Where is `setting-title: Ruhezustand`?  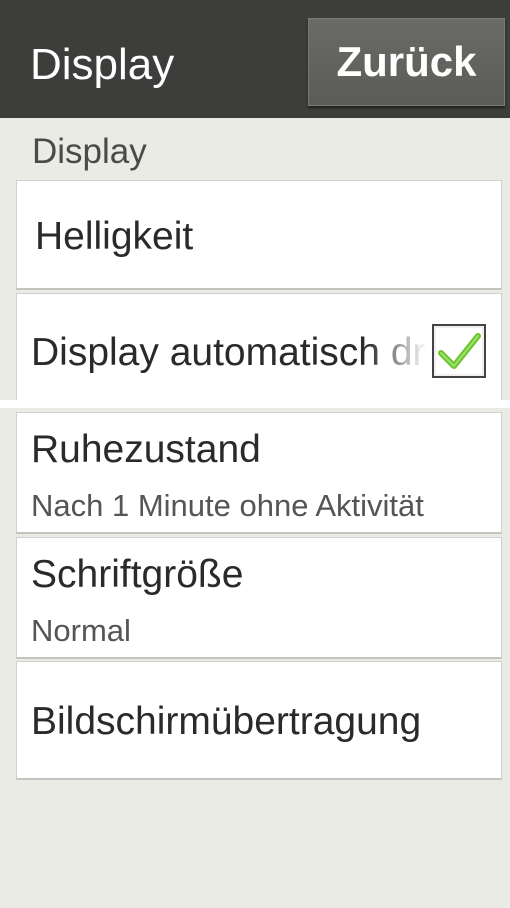 setting-title: Ruhezustand is located at coordinates (146, 449).